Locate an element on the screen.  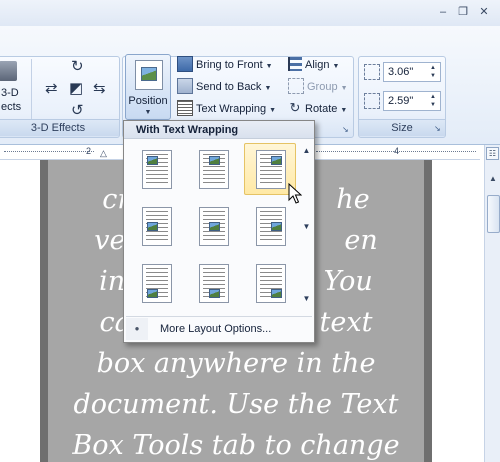
group-button: Group ▼ is located at coordinates (318, 87).